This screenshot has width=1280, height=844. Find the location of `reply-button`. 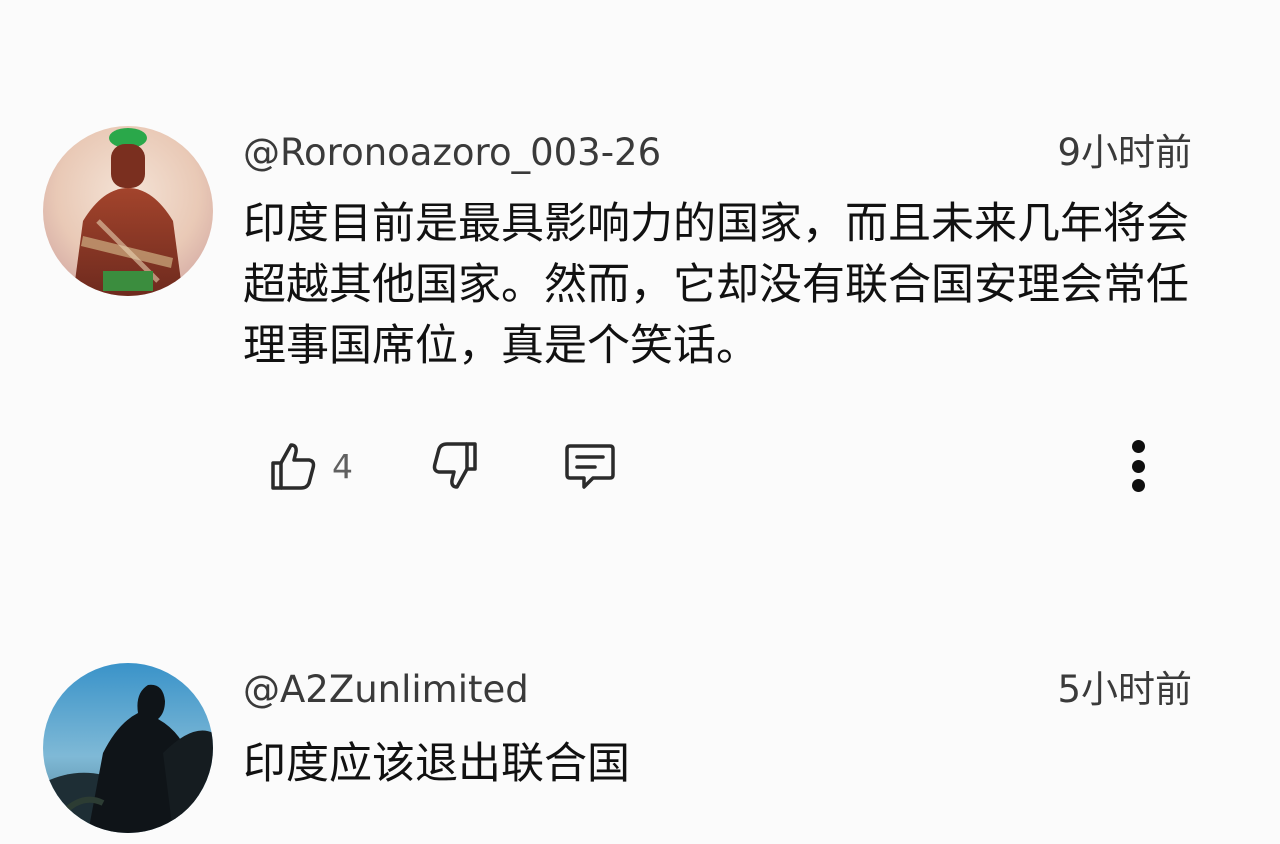

reply-button is located at coordinates (590, 466).